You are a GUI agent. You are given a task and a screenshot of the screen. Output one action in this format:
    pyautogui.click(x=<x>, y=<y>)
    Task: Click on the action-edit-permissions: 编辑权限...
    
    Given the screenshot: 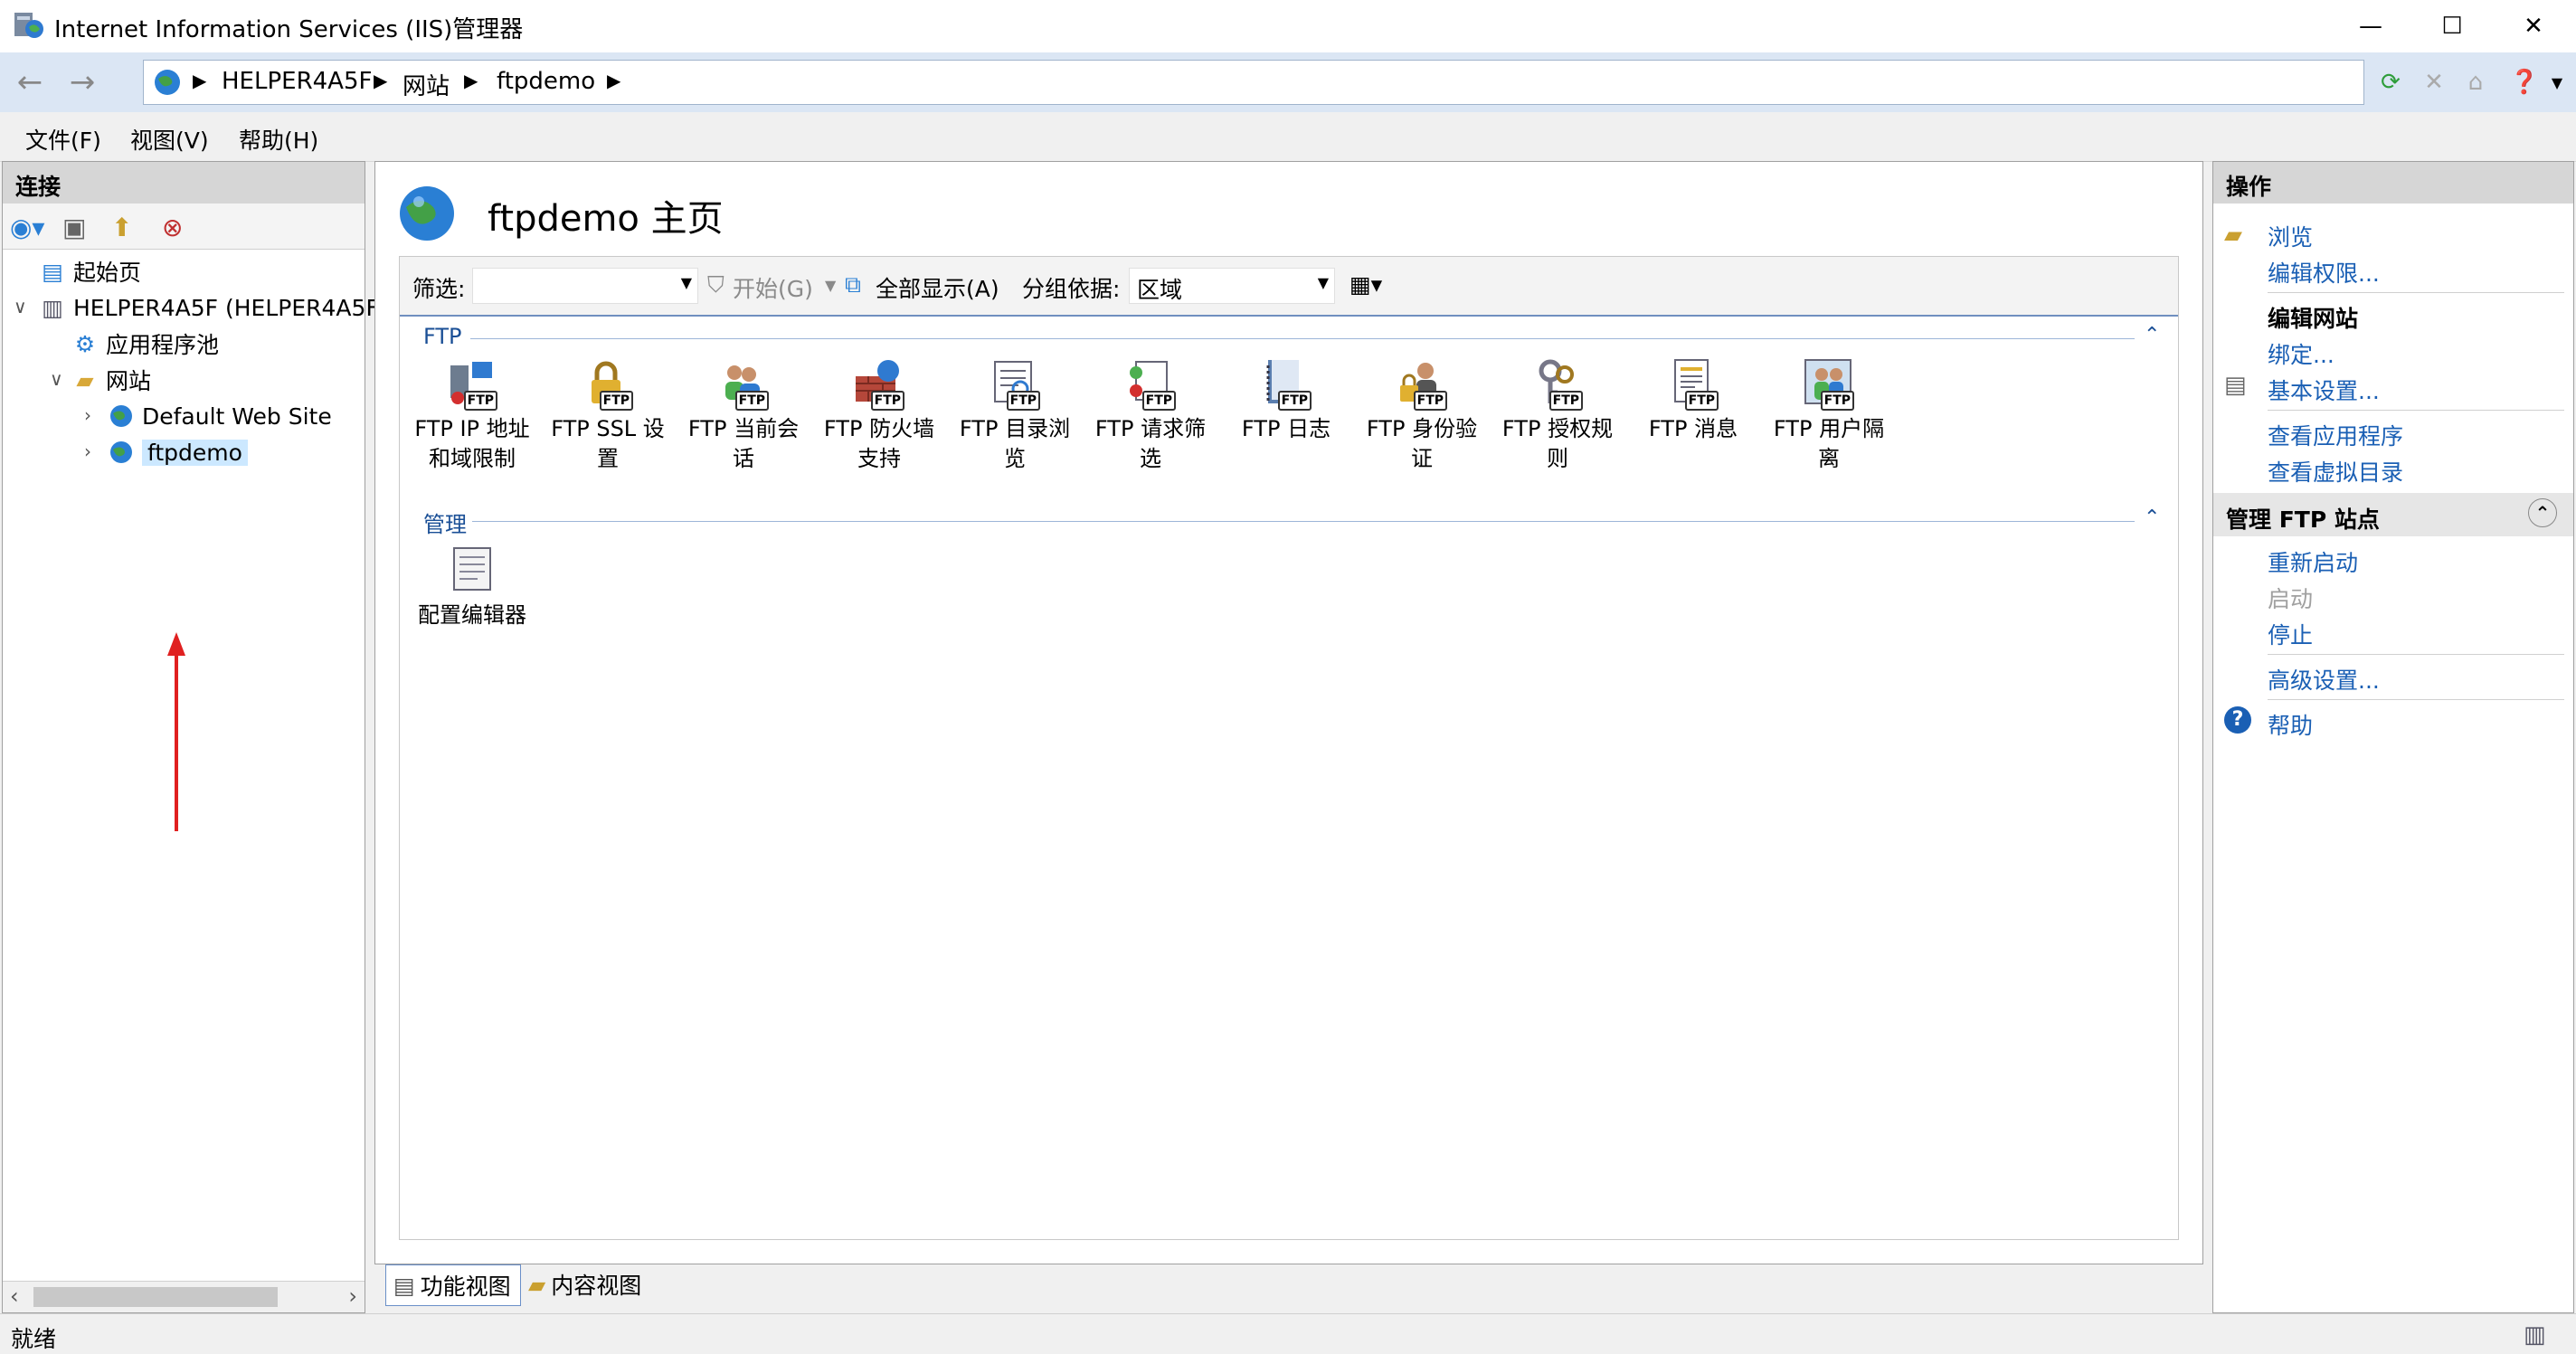 What is the action you would take?
    pyautogui.click(x=2324, y=272)
    